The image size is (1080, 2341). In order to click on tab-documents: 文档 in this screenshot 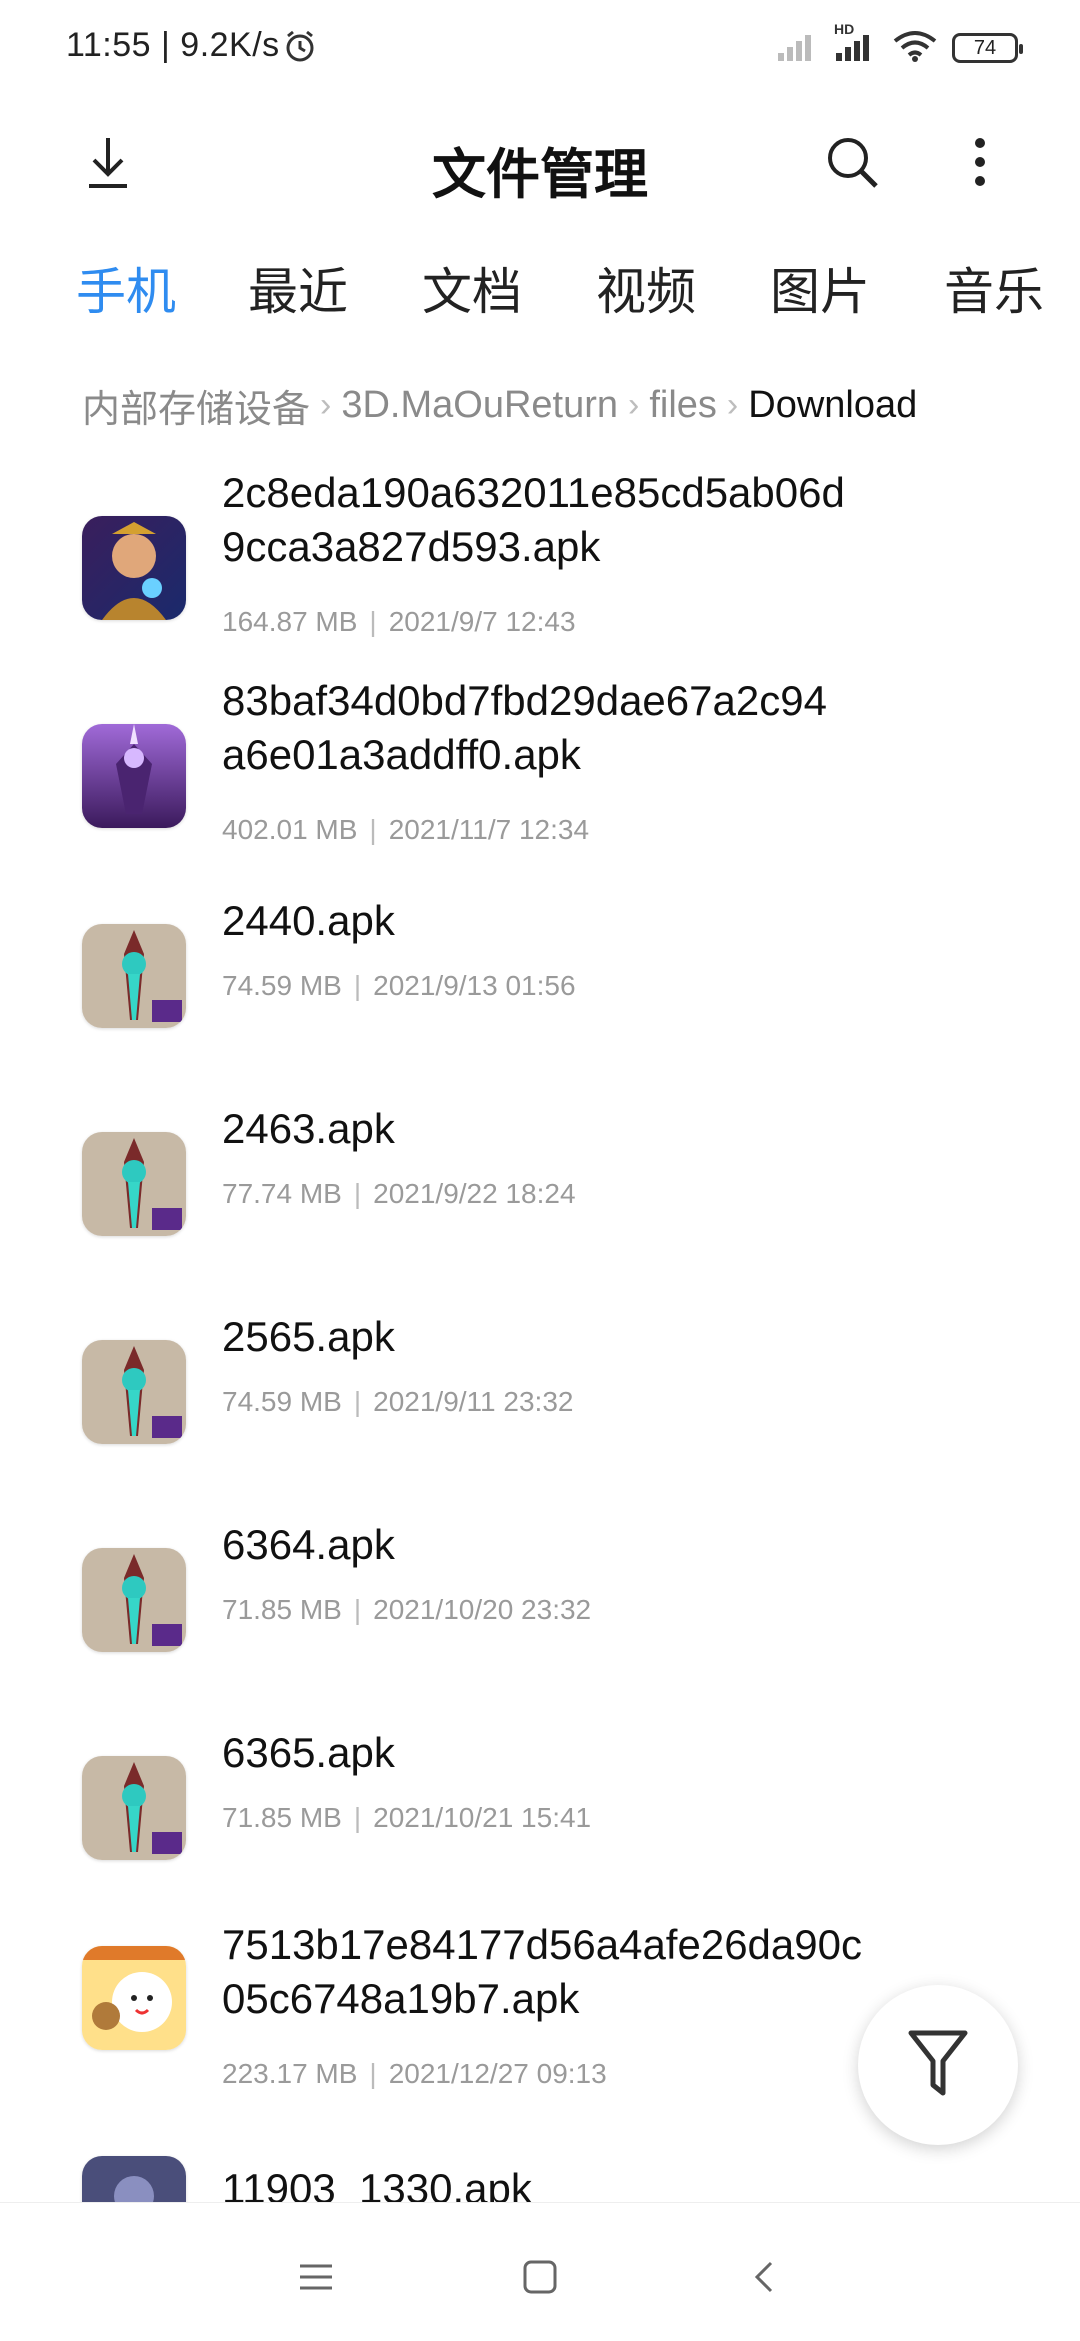, I will do `click(472, 288)`.